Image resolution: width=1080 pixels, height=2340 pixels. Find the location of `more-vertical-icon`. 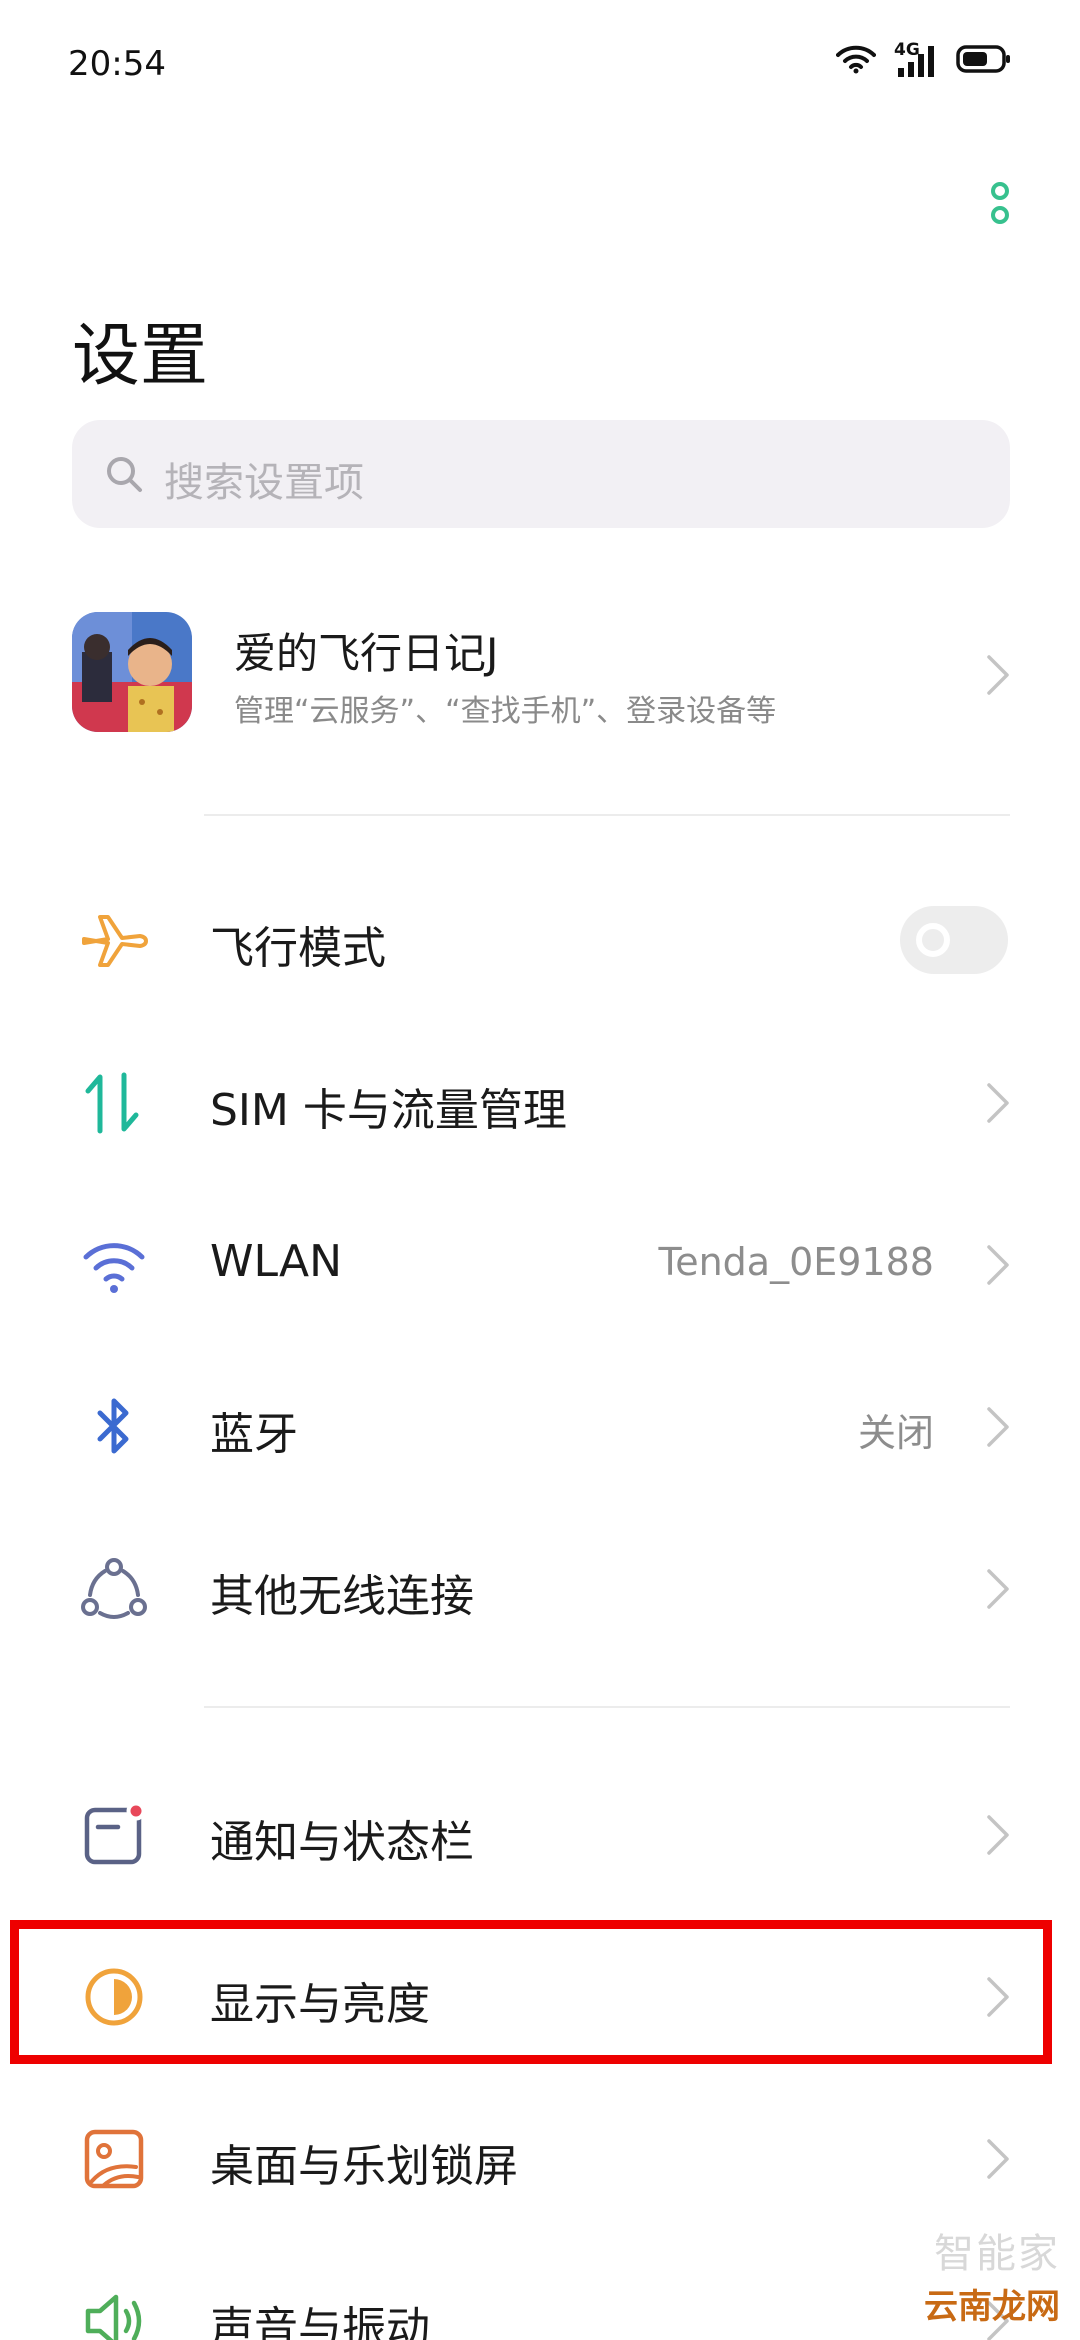

more-vertical-icon is located at coordinates (1000, 203).